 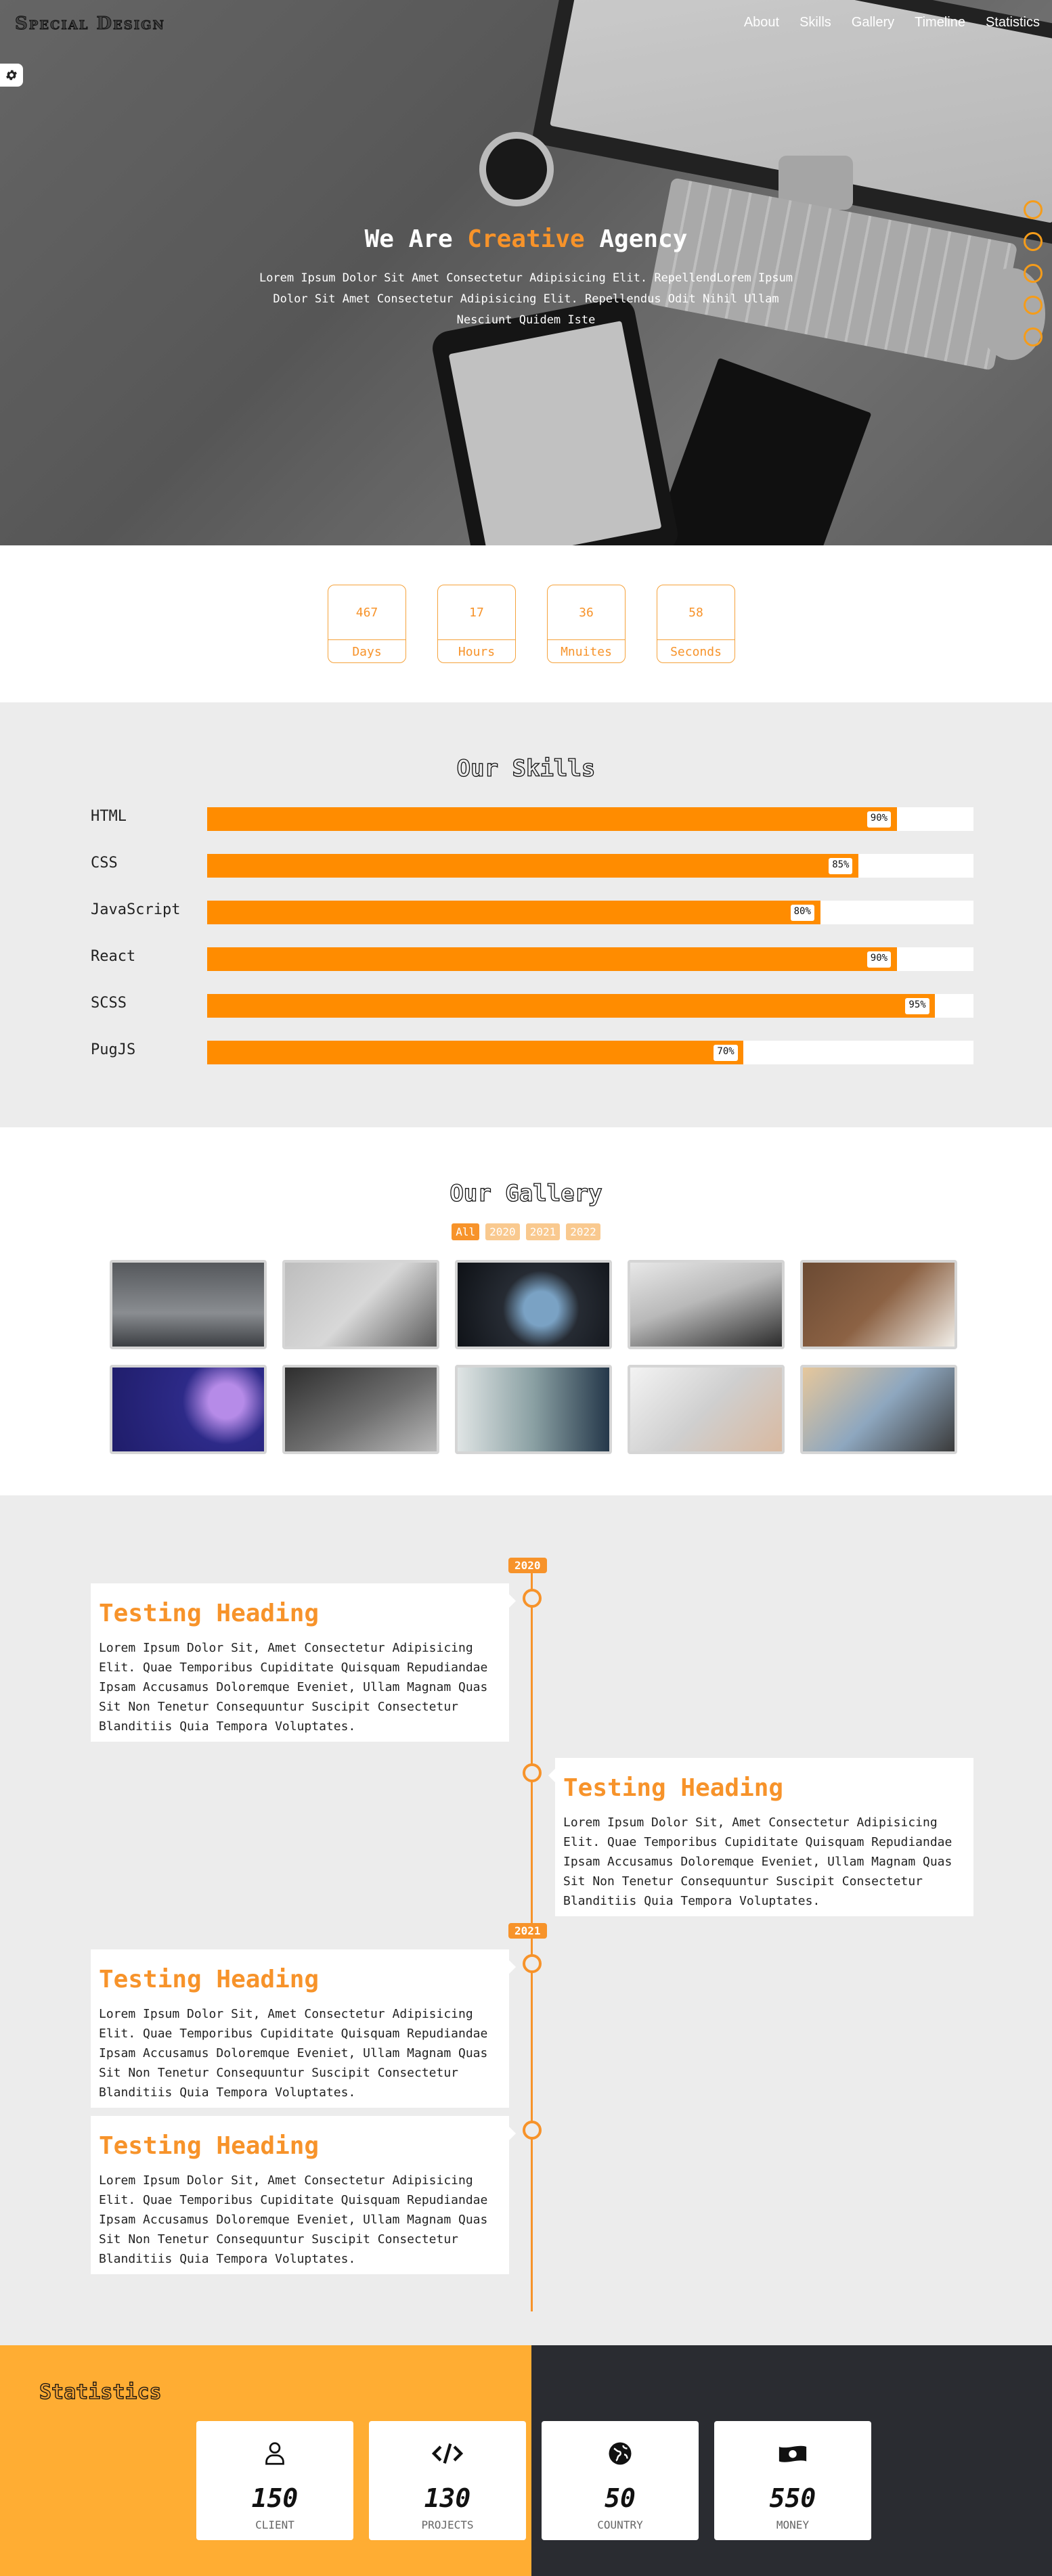 I want to click on skill-row: CSS 85%, so click(x=532, y=864).